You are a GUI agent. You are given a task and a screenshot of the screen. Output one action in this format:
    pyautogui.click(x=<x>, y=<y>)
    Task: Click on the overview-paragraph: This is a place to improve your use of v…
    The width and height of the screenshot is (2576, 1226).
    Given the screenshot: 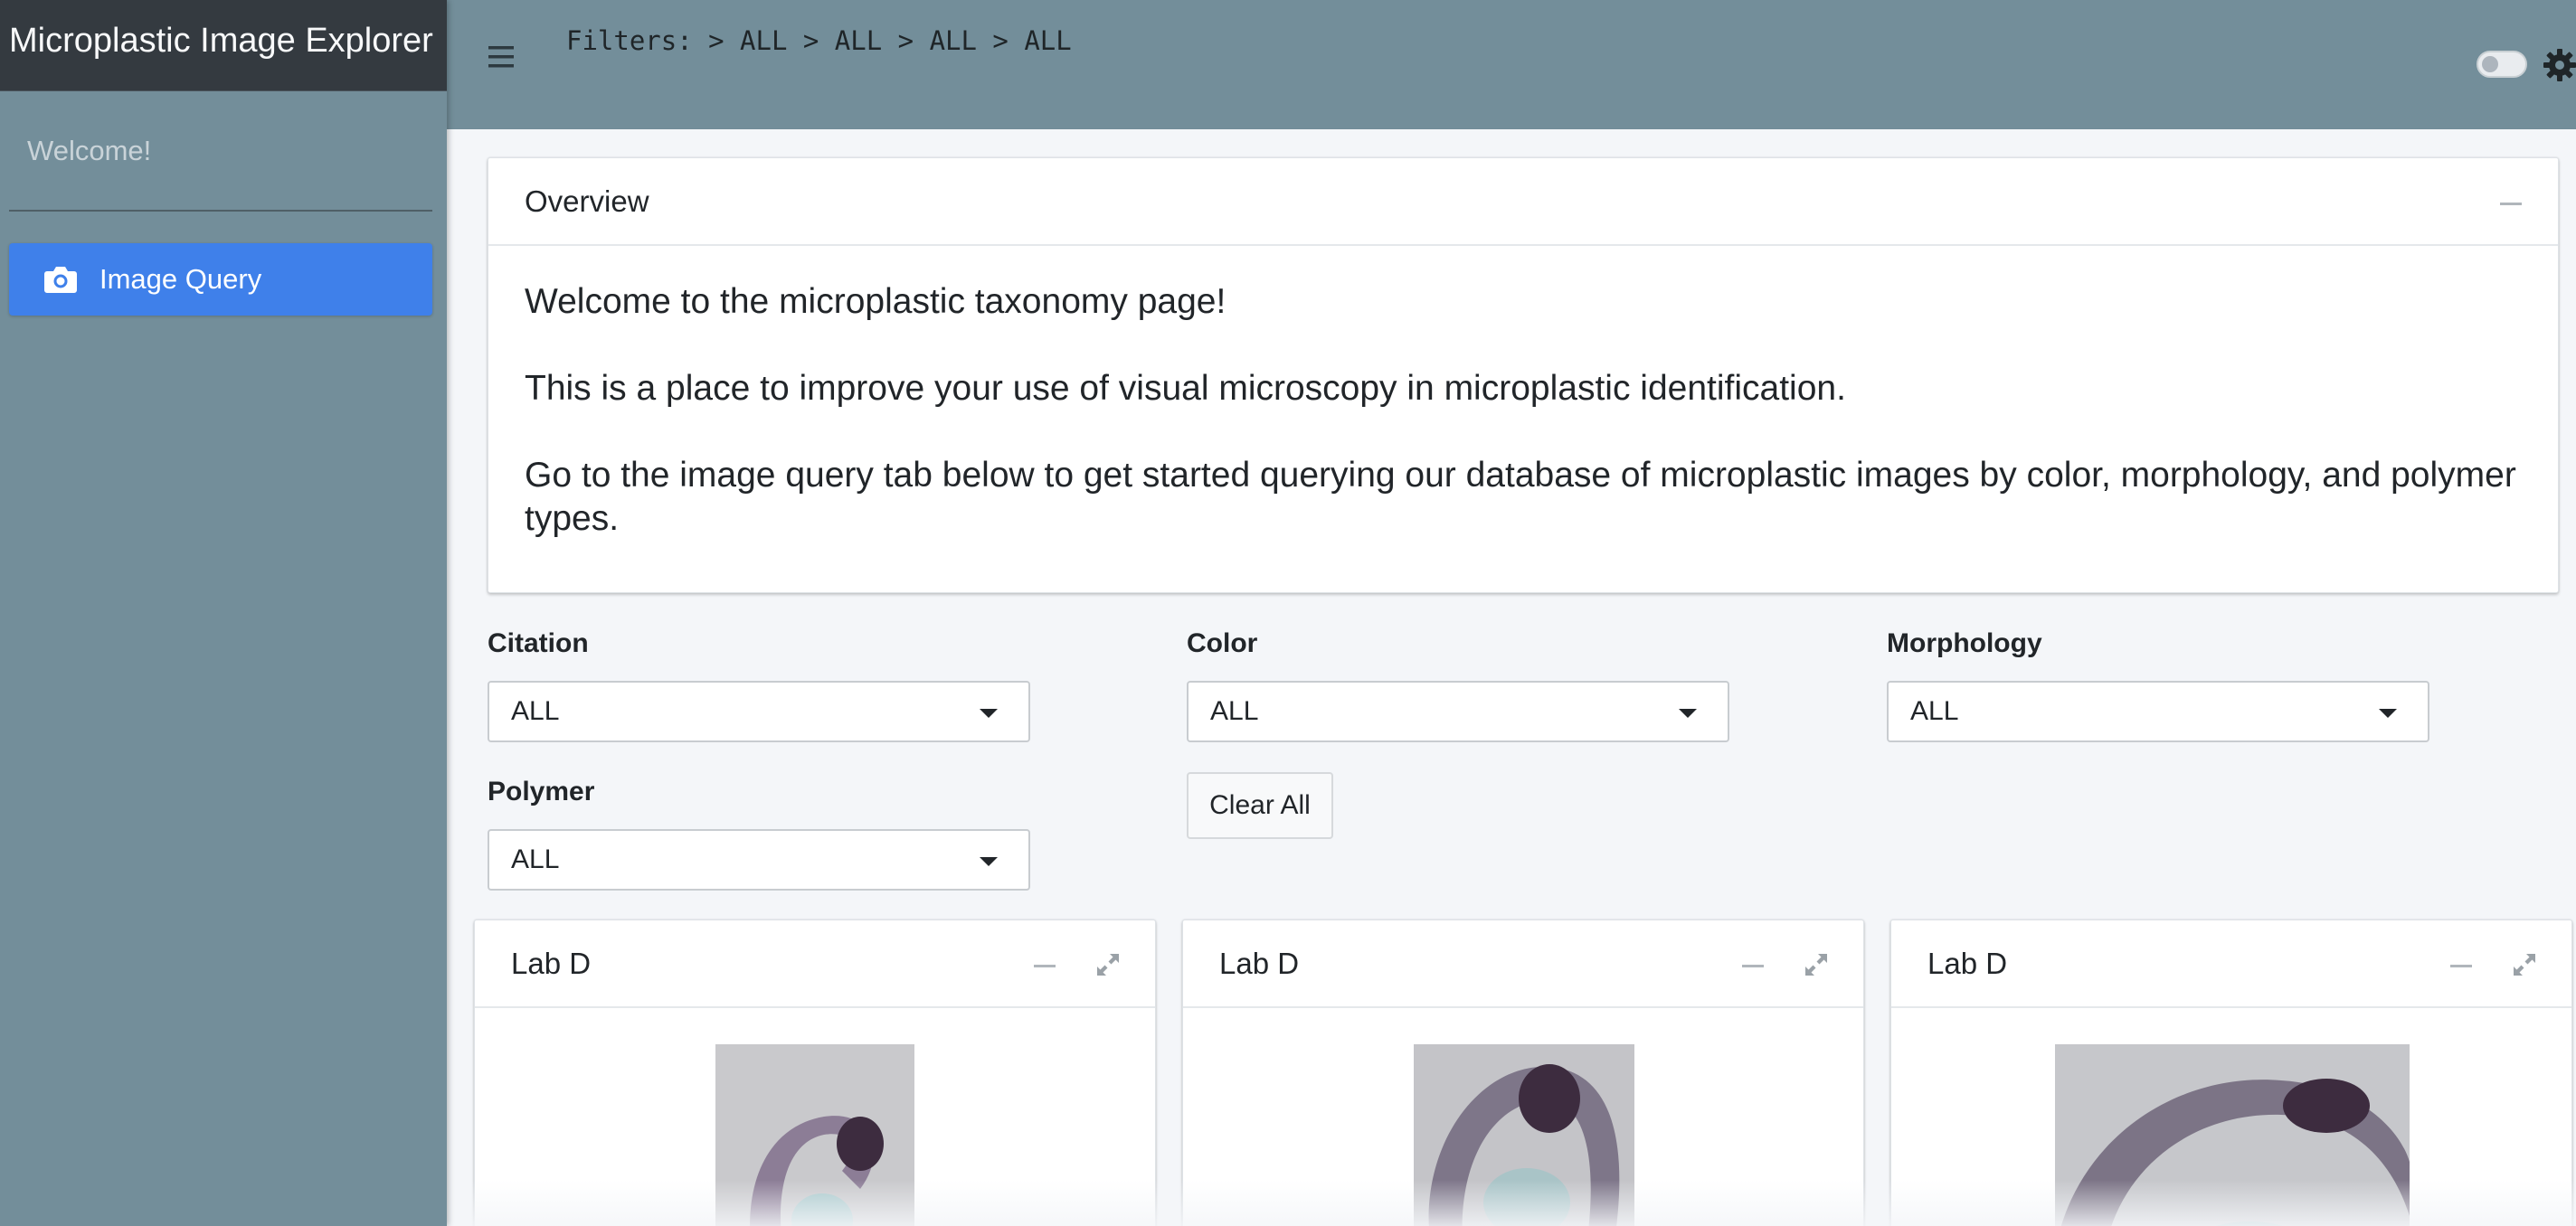 What is the action you would take?
    pyautogui.click(x=1185, y=388)
    